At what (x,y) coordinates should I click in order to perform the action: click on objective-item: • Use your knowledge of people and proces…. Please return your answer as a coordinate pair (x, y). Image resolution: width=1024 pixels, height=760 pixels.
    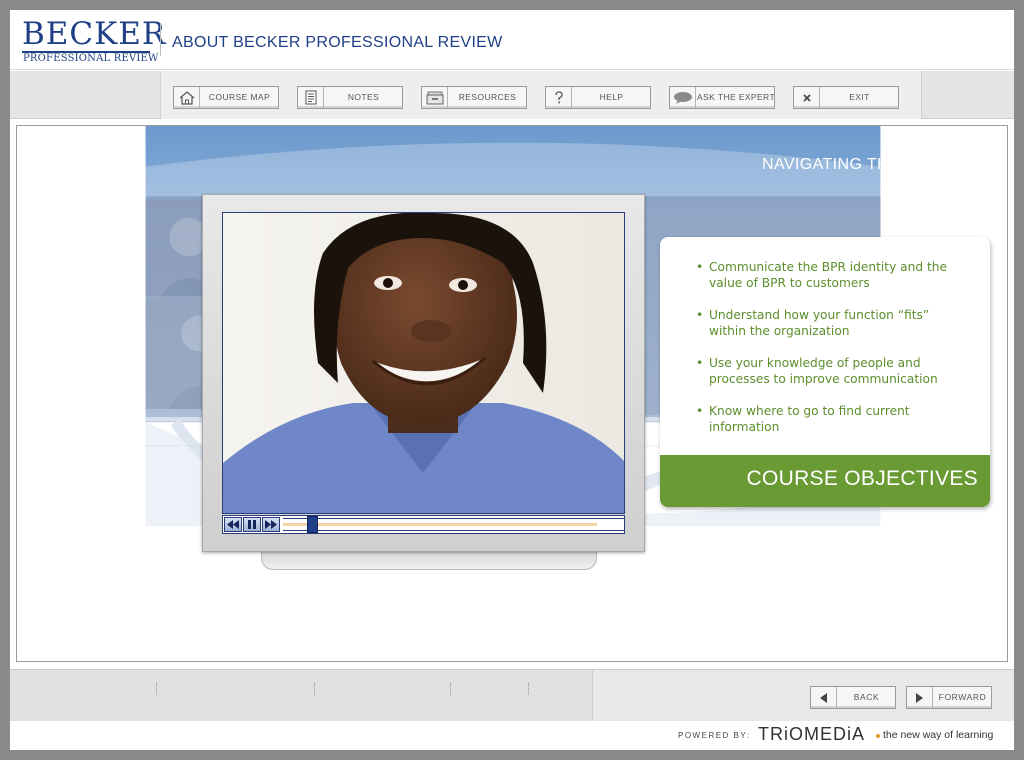
    Looking at the image, I should click on (831, 371).